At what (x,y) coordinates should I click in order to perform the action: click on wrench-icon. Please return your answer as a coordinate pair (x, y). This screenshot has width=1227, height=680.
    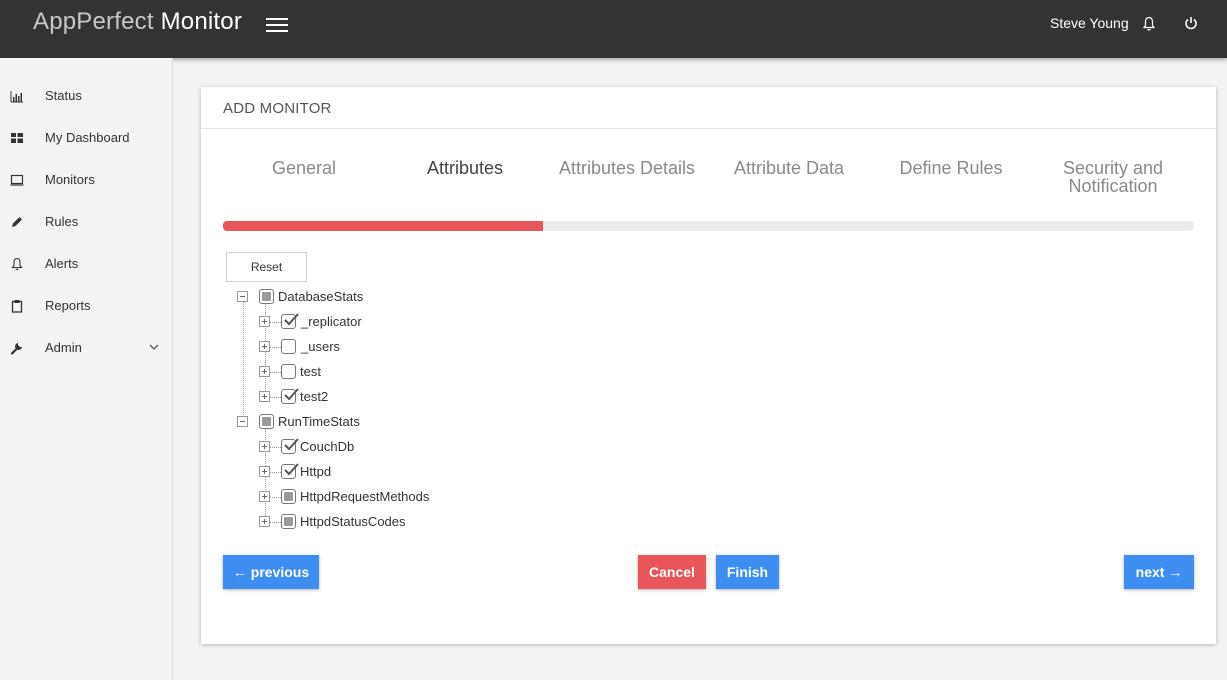
    Looking at the image, I should click on (16, 349).